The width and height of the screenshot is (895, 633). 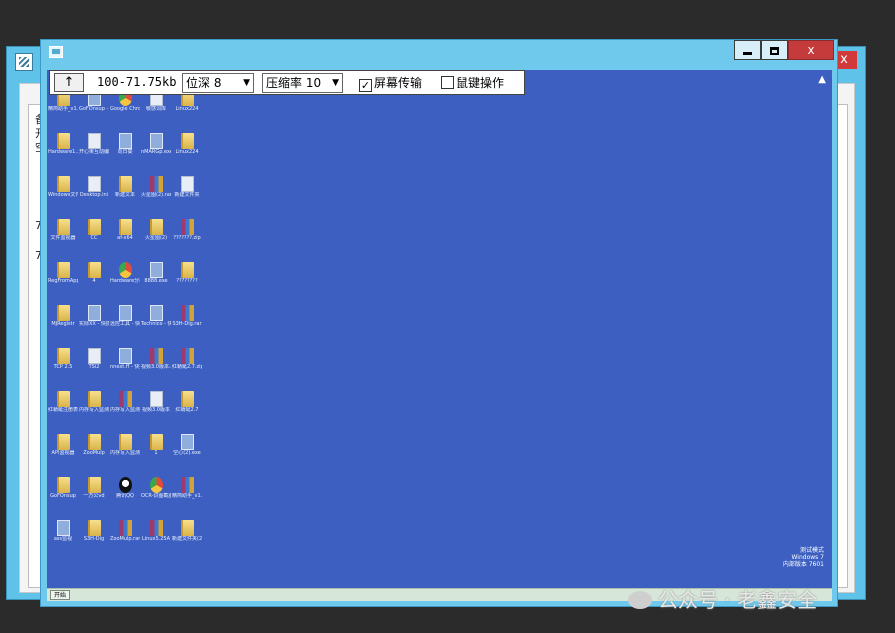 I want to click on desktop-icon: 敏感词库, so click(x=156, y=110).